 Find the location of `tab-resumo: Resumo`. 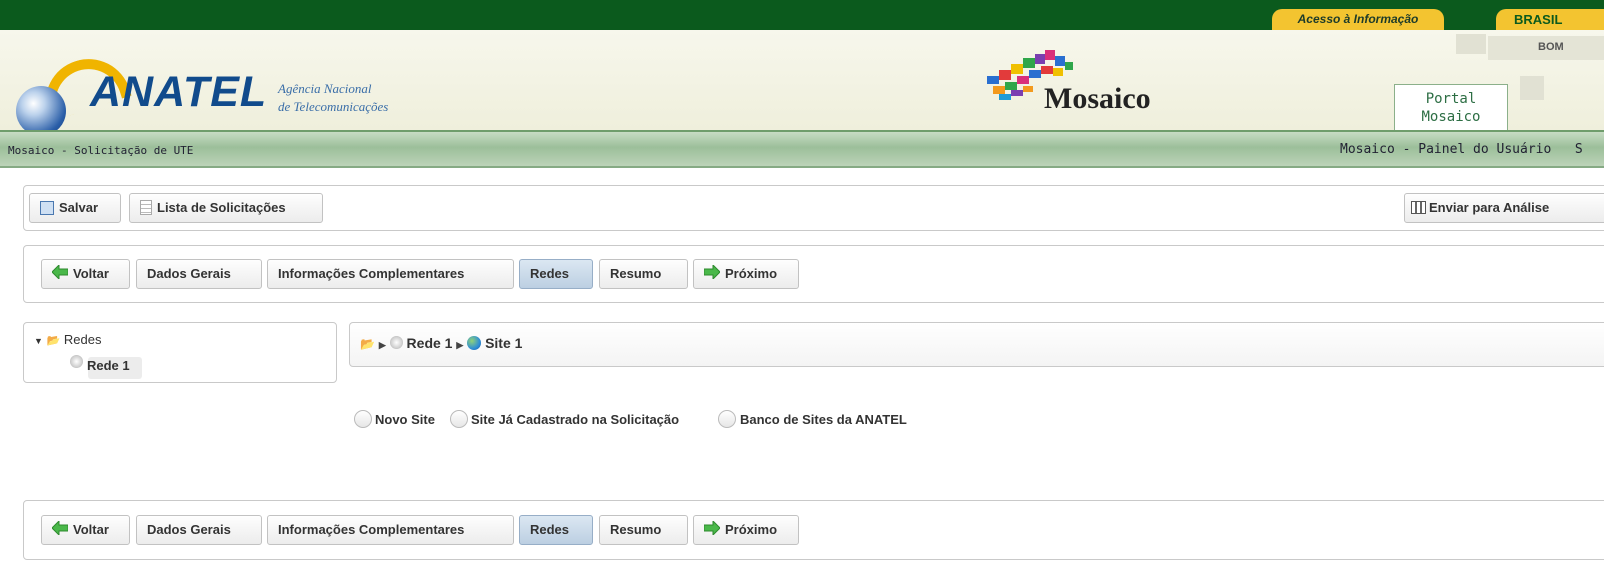

tab-resumo: Resumo is located at coordinates (643, 274).